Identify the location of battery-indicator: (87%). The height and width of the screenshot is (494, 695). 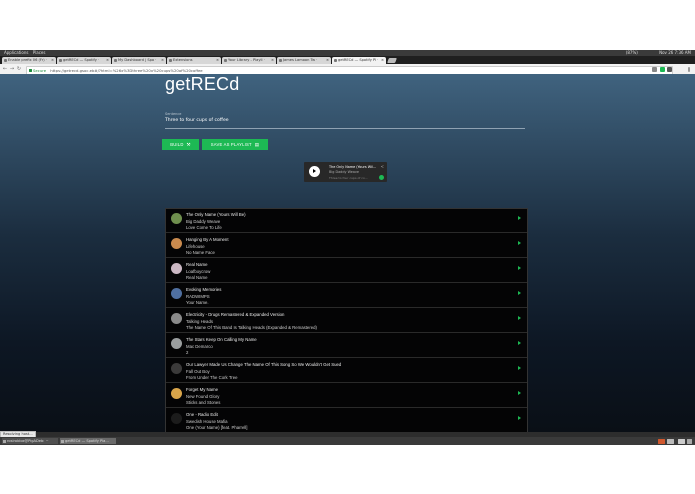
(632, 52).